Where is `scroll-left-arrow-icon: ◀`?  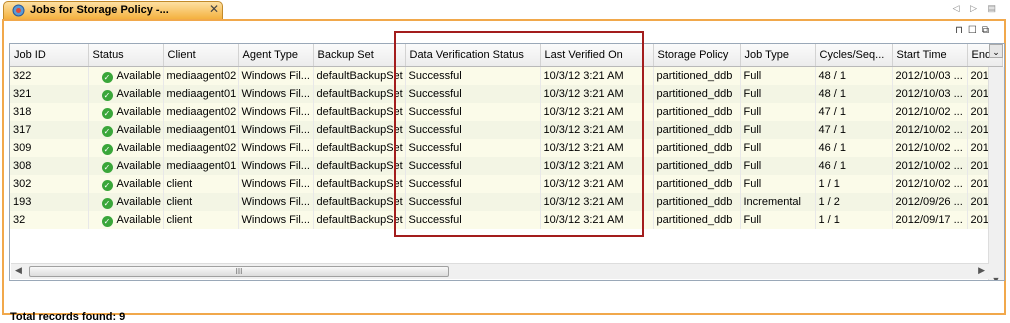 scroll-left-arrow-icon: ◀ is located at coordinates (18, 270).